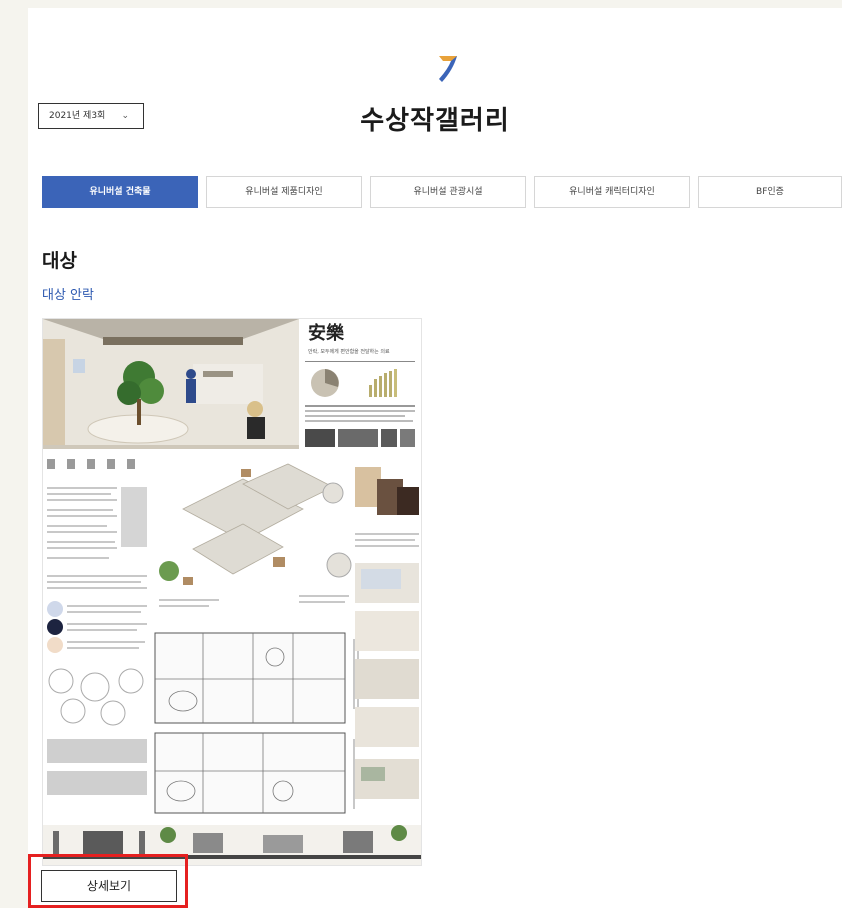  Describe the element at coordinates (109, 886) in the screenshot. I see `detail-view-button: 상세보기` at that location.